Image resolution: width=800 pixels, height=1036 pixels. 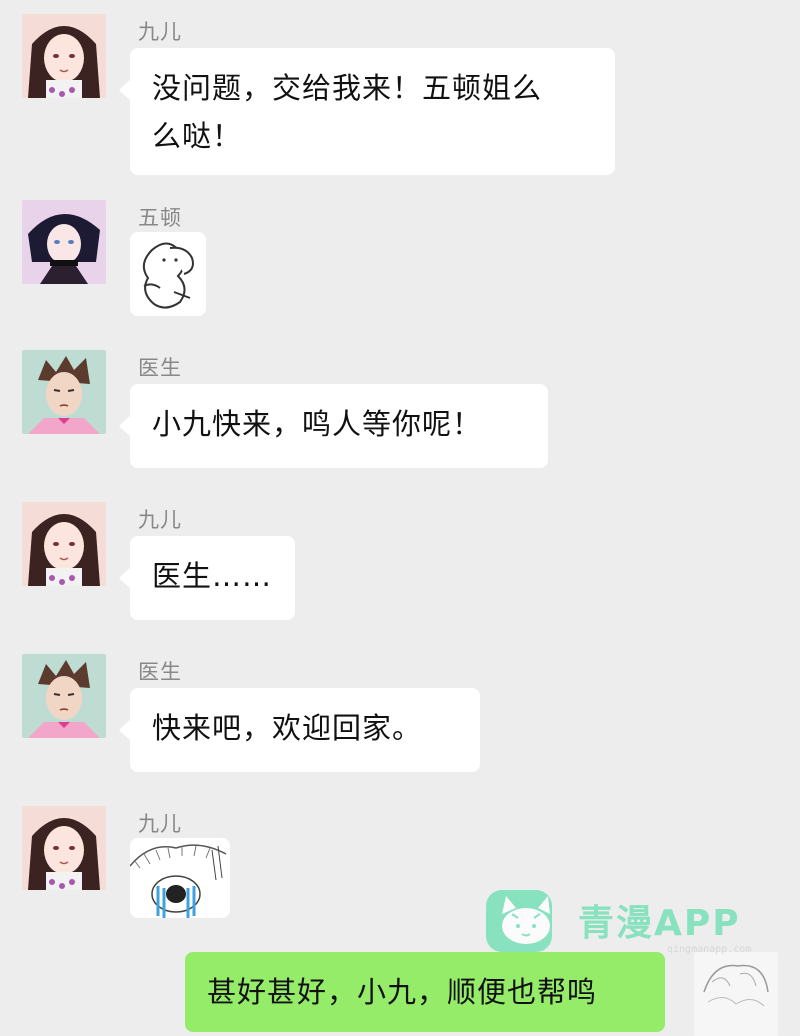 What do you see at coordinates (367, 111) in the screenshot?
I see `message-bubble: 没问题，交给我来！五顿姐么 么哒！` at bounding box center [367, 111].